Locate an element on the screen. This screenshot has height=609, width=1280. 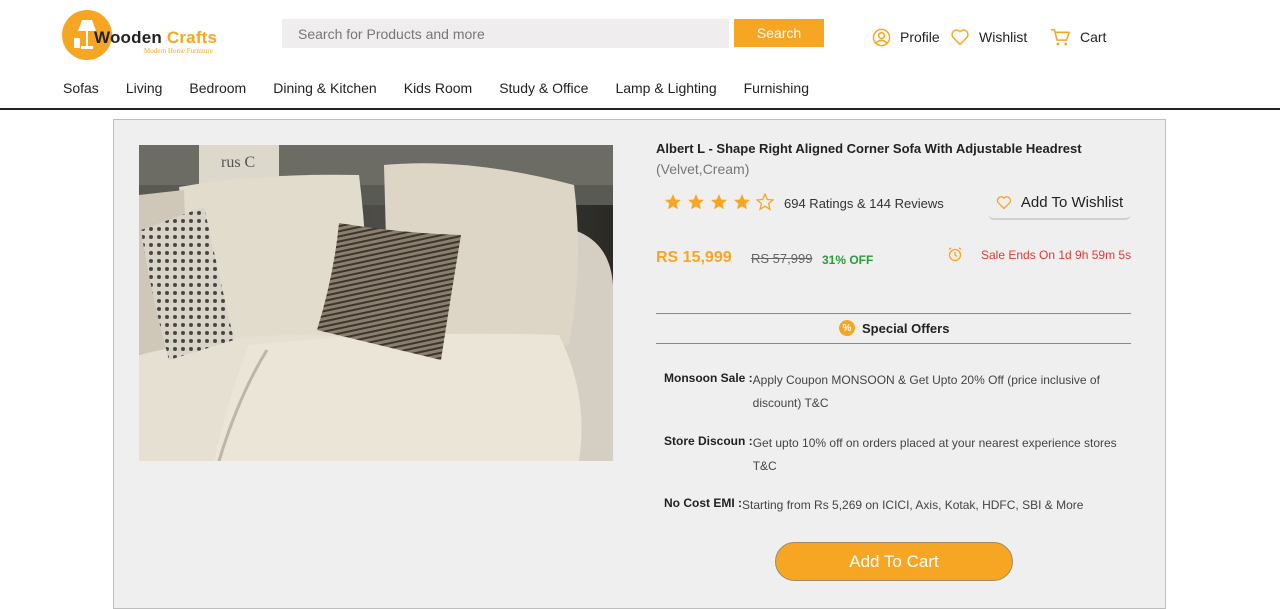
add-to-wishlist-button: Add To Wishlist is located at coordinates (1059, 203).